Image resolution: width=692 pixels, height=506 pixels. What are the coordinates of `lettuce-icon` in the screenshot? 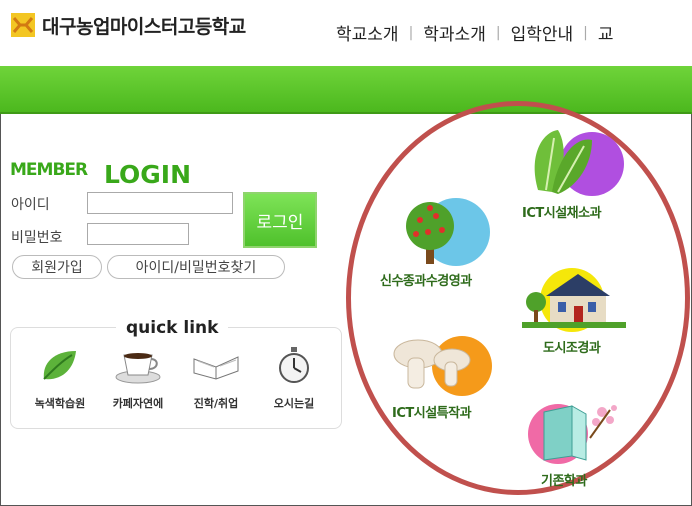 It's located at (579, 163).